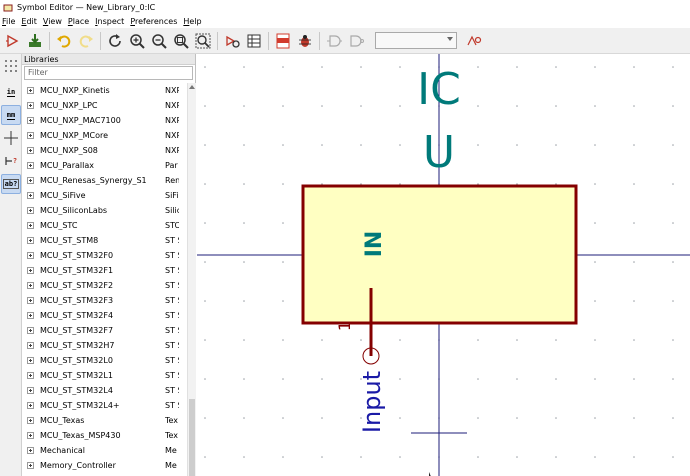 The height and width of the screenshot is (476, 690). What do you see at coordinates (104, 150) in the screenshot?
I see `library-row: MCU_NXP_S08 NXP` at bounding box center [104, 150].